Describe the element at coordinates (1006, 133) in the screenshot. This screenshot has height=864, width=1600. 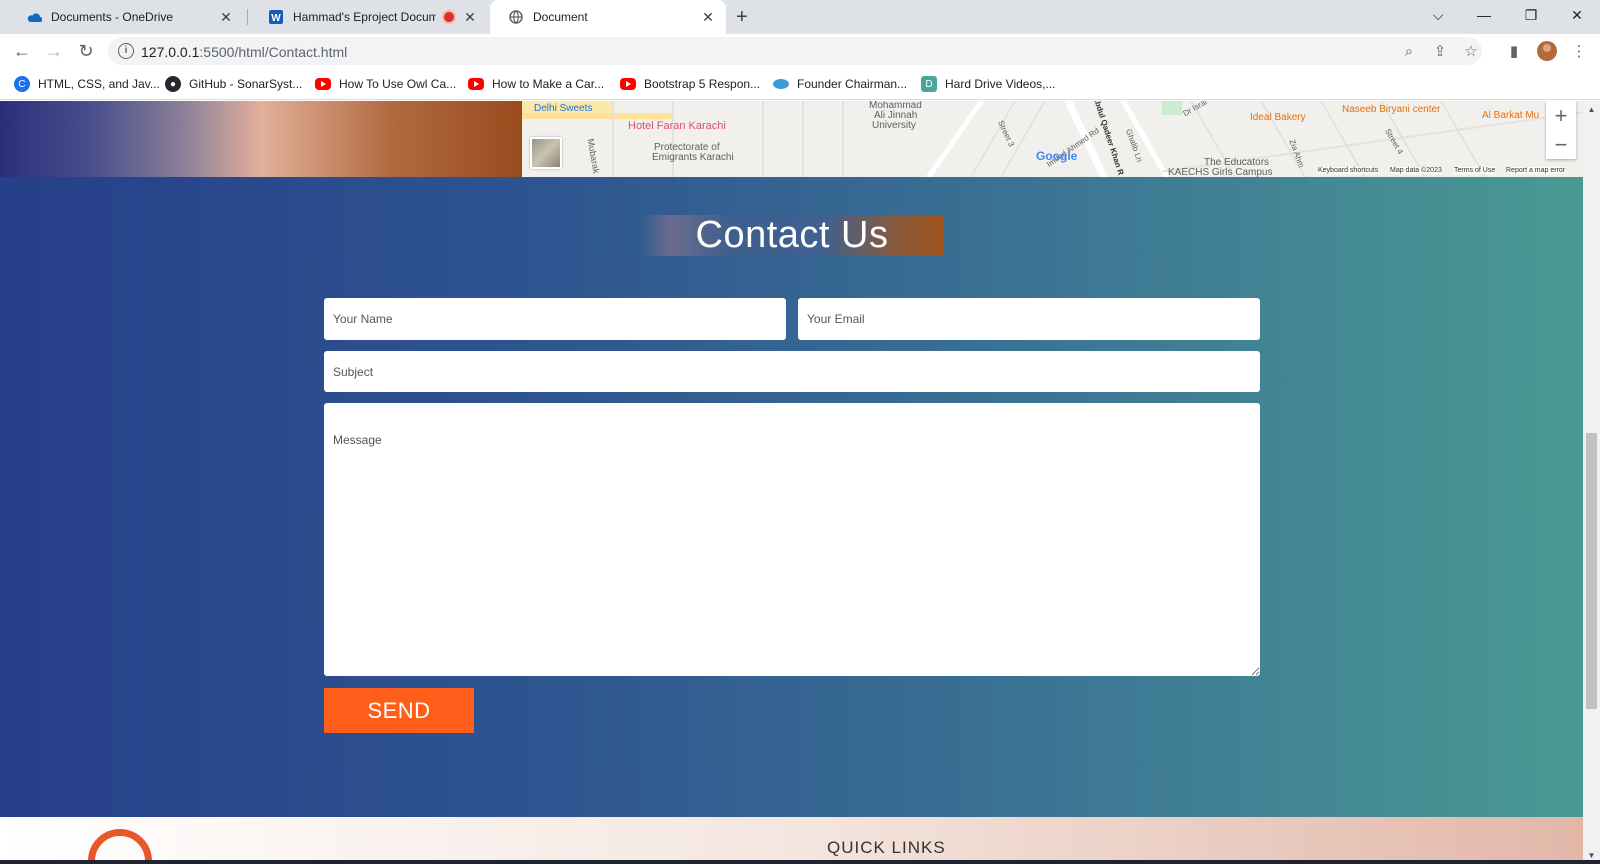
I see `map-label: Street 3` at that location.